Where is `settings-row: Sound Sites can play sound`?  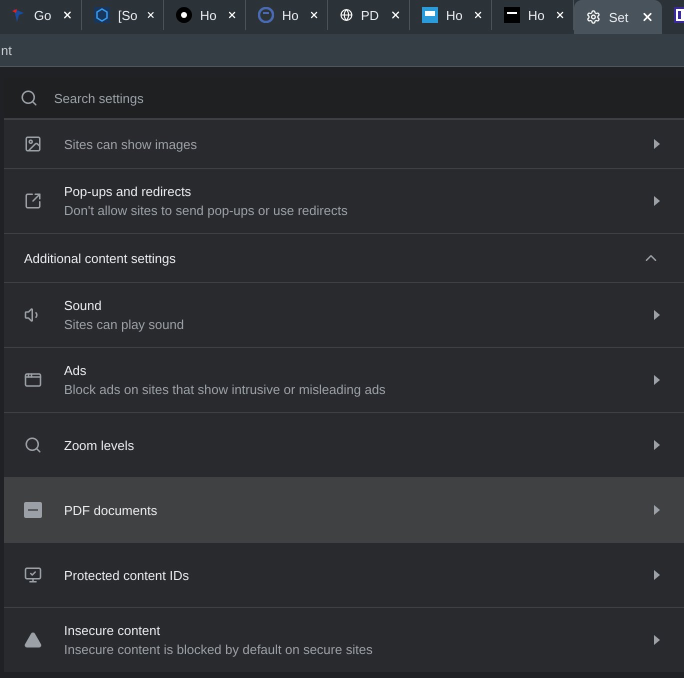 settings-row: Sound Sites can play sound is located at coordinates (344, 314).